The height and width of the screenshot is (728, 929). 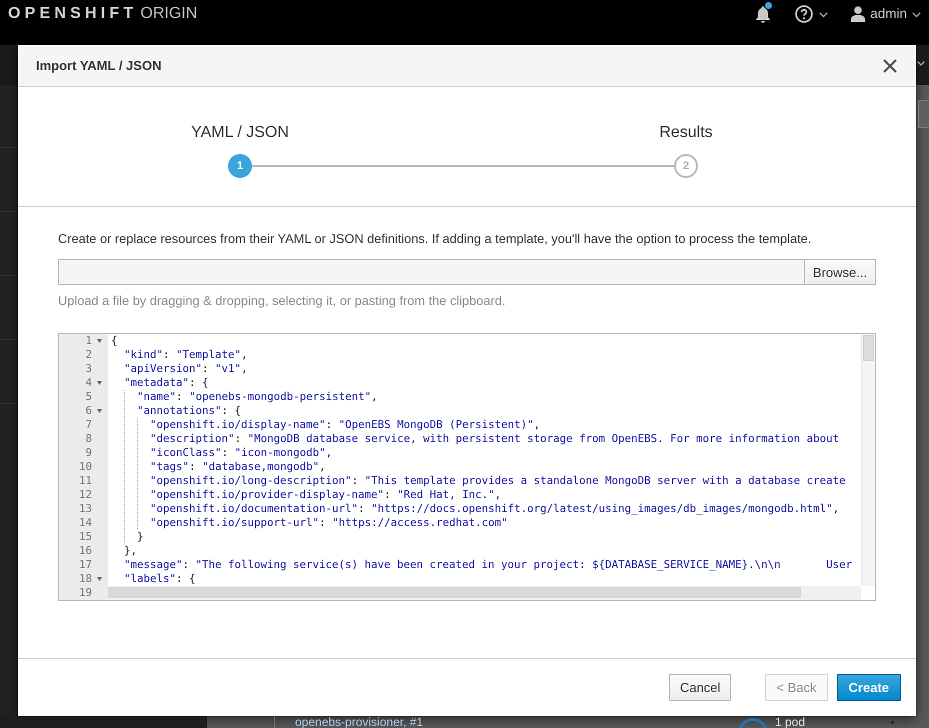 What do you see at coordinates (431, 272) in the screenshot?
I see `file-path-field` at bounding box center [431, 272].